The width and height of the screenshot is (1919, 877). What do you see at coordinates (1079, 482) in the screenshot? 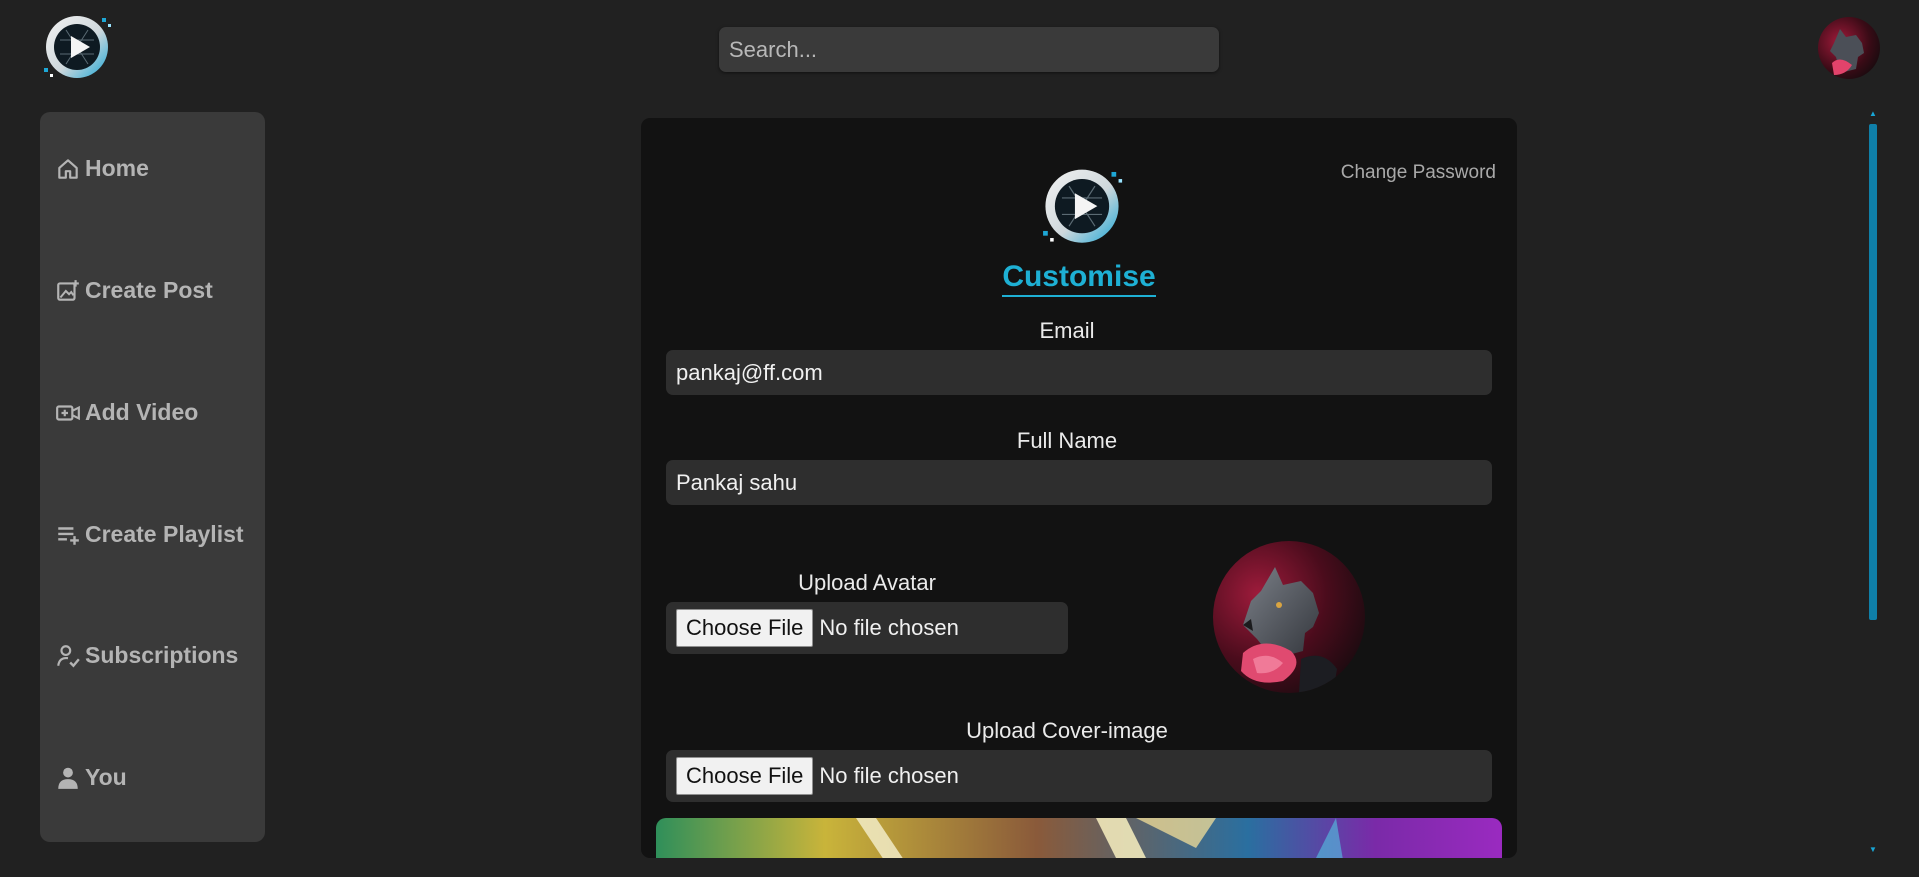
I see `fullname-field` at bounding box center [1079, 482].